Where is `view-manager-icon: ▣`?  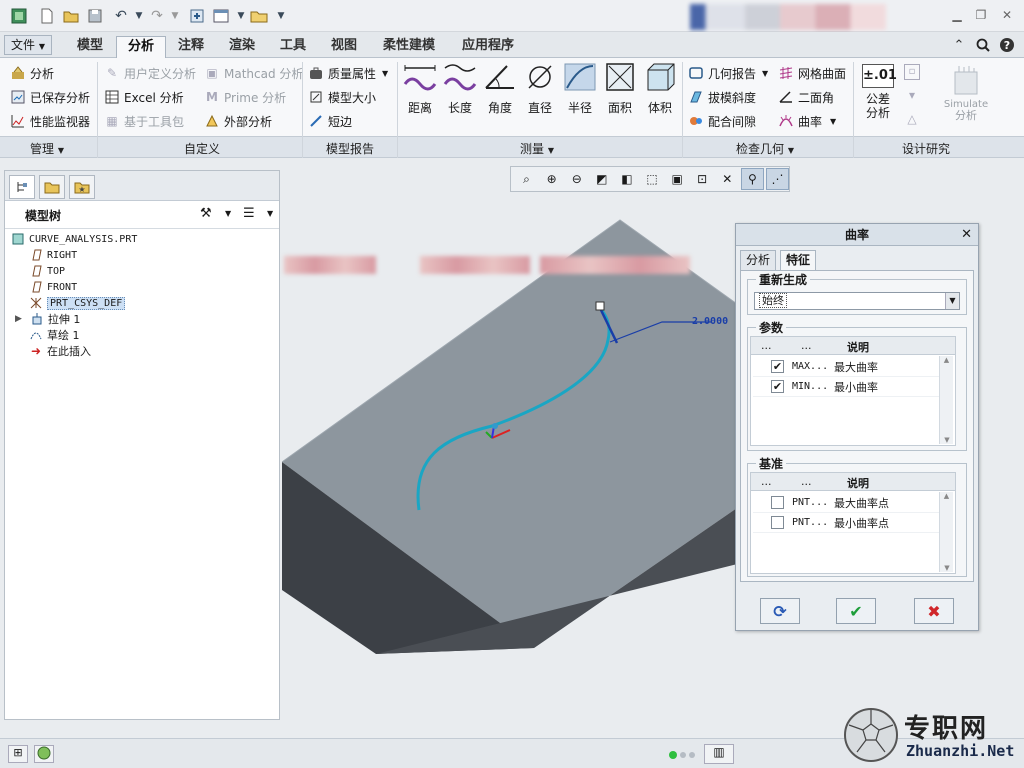 view-manager-icon: ▣ is located at coordinates (677, 179).